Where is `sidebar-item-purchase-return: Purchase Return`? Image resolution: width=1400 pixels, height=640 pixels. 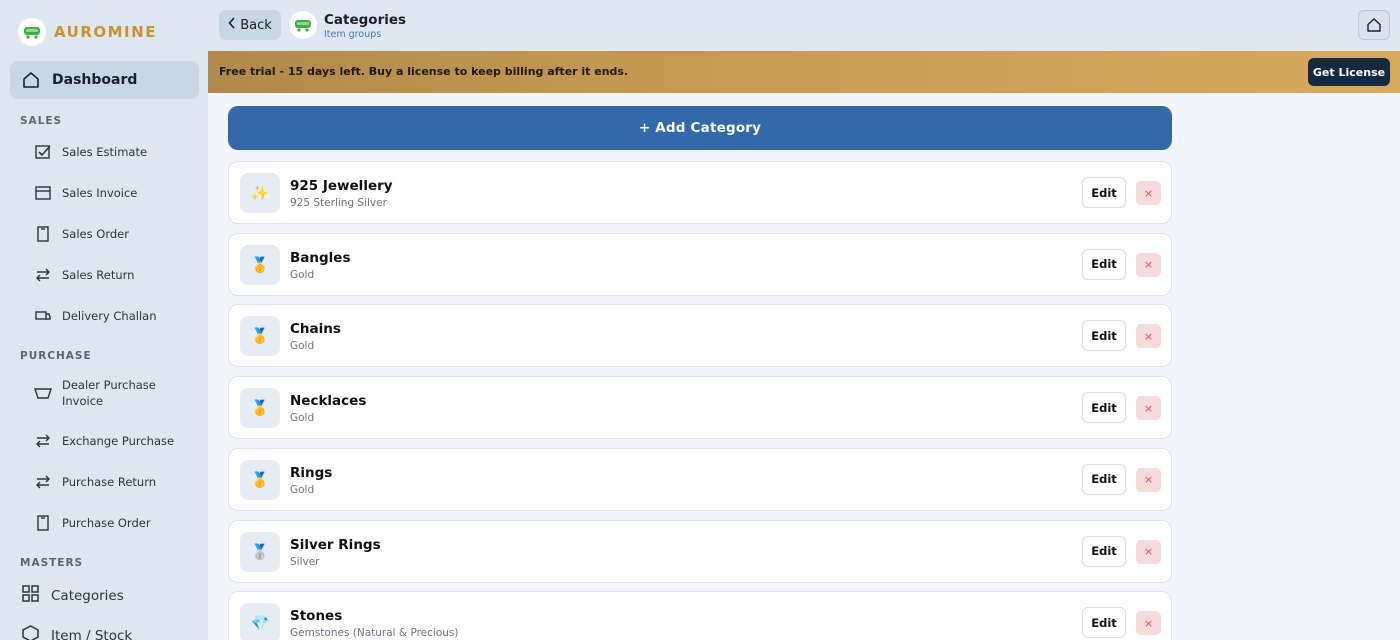 sidebar-item-purchase-return: Purchase Return is located at coordinates (119, 482).